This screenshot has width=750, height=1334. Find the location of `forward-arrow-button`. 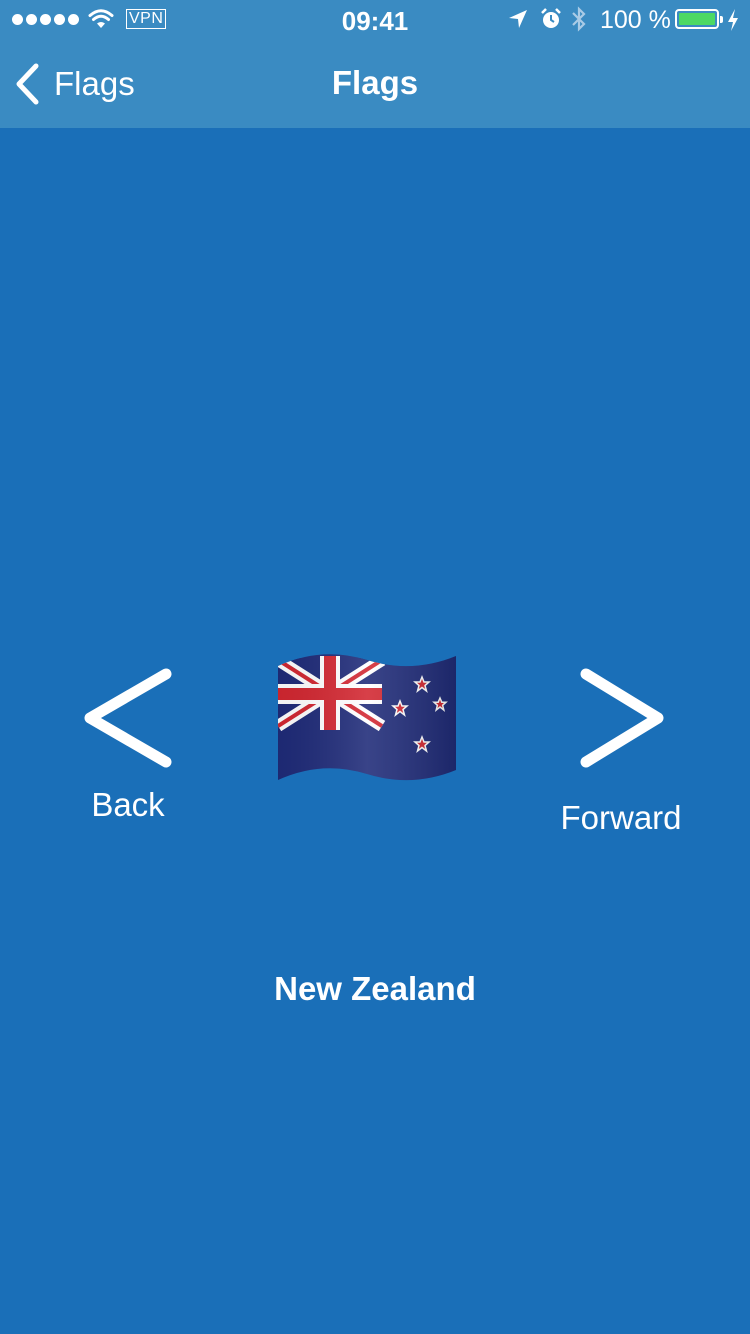

forward-arrow-button is located at coordinates (622, 721).